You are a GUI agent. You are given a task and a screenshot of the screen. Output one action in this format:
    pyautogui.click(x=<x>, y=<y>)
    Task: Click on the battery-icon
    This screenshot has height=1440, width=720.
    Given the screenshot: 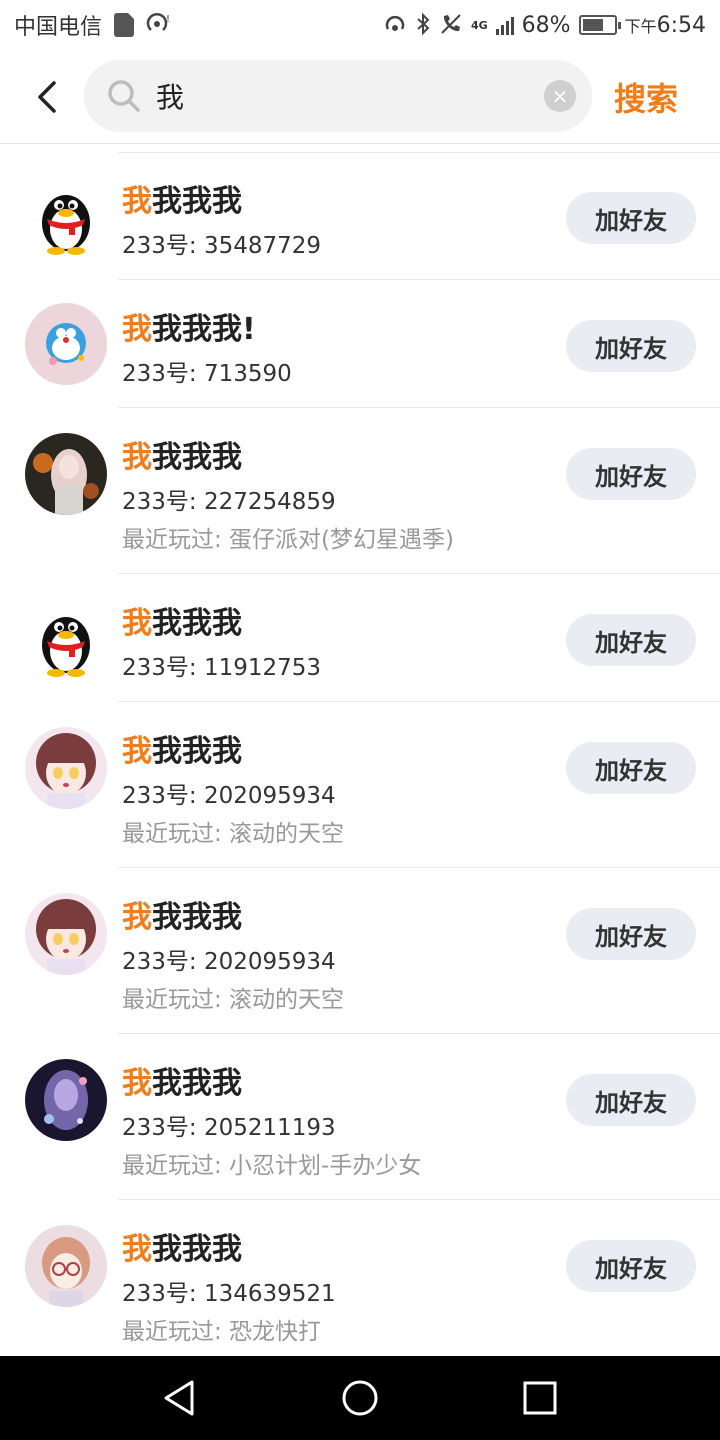 What is the action you would take?
    pyautogui.click(x=599, y=25)
    